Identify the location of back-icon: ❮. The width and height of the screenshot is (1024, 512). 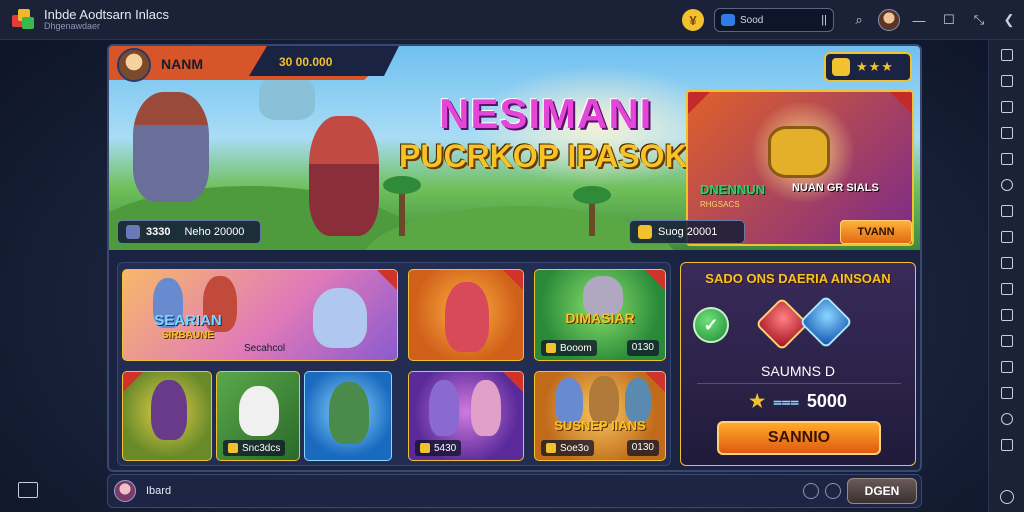
(1009, 20).